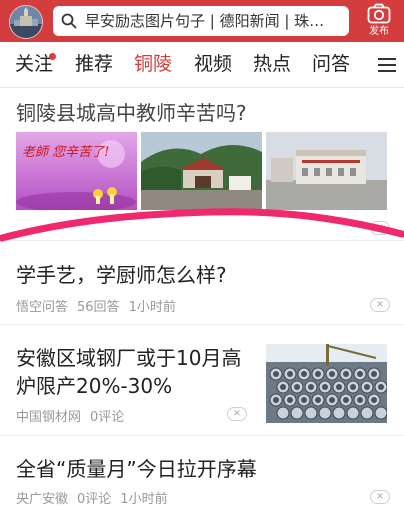 The width and height of the screenshot is (404, 507). I want to click on tab-hot: 热点, so click(272, 64).